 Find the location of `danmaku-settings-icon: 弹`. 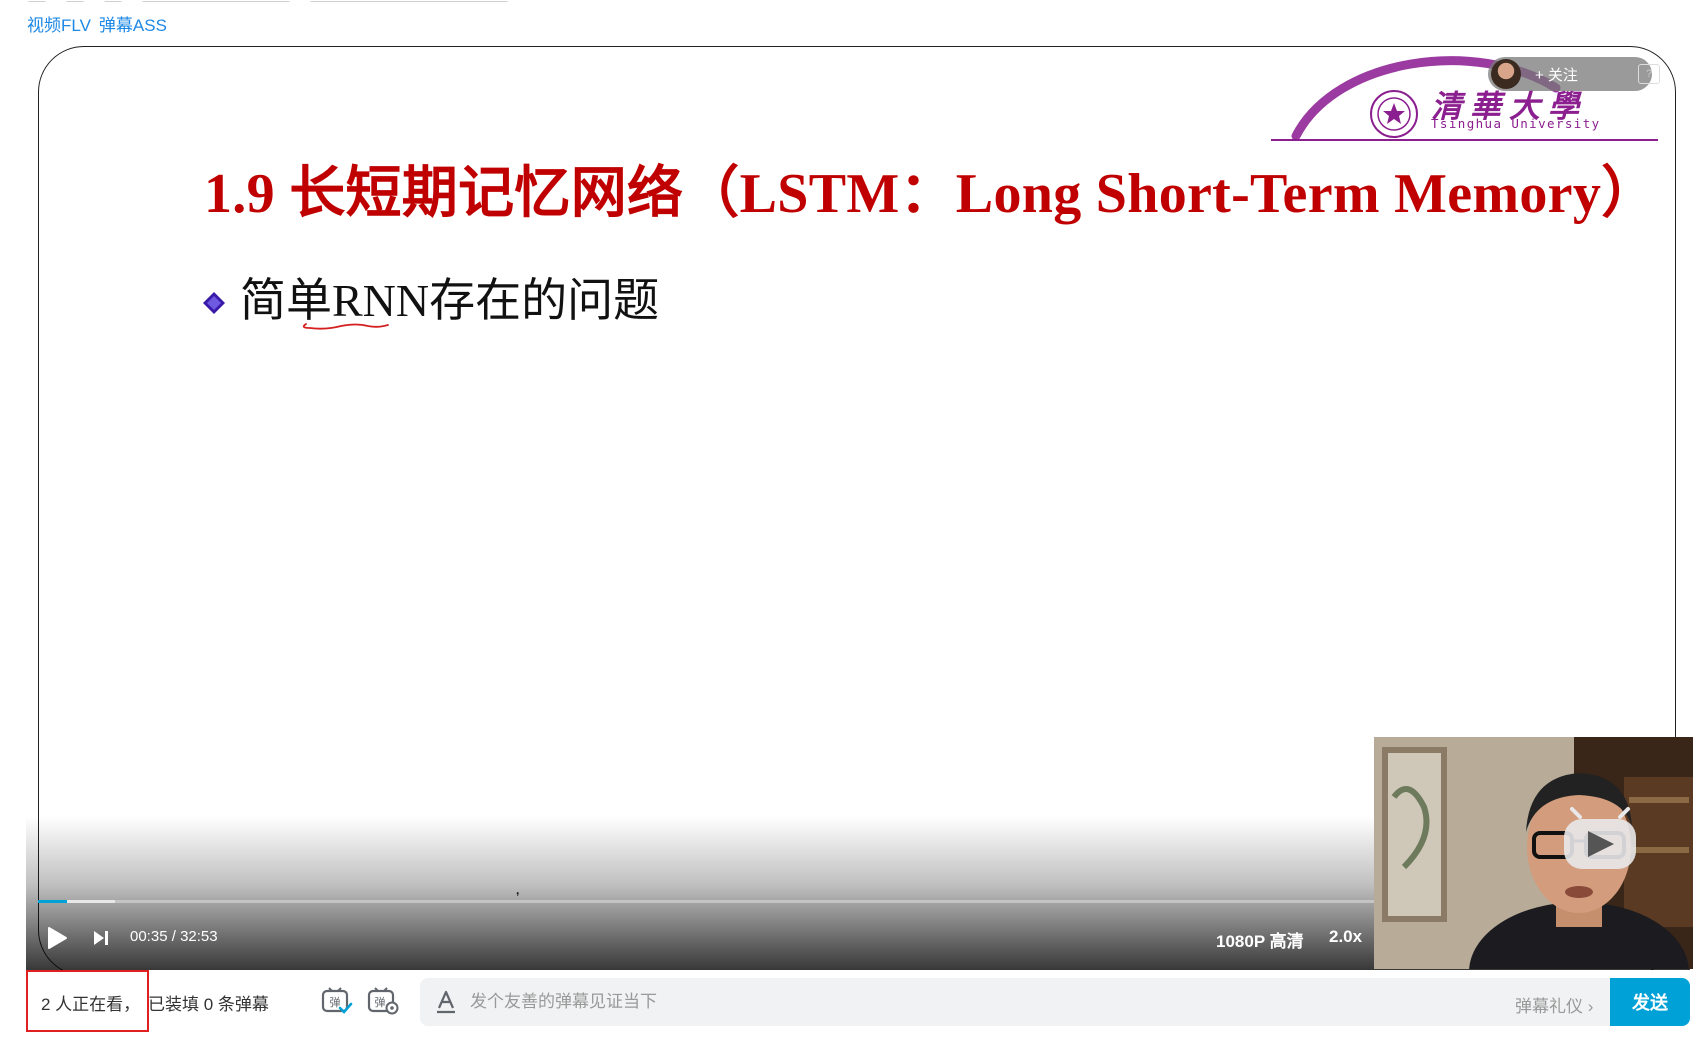

danmaku-settings-icon: 弹 is located at coordinates (383, 1001).